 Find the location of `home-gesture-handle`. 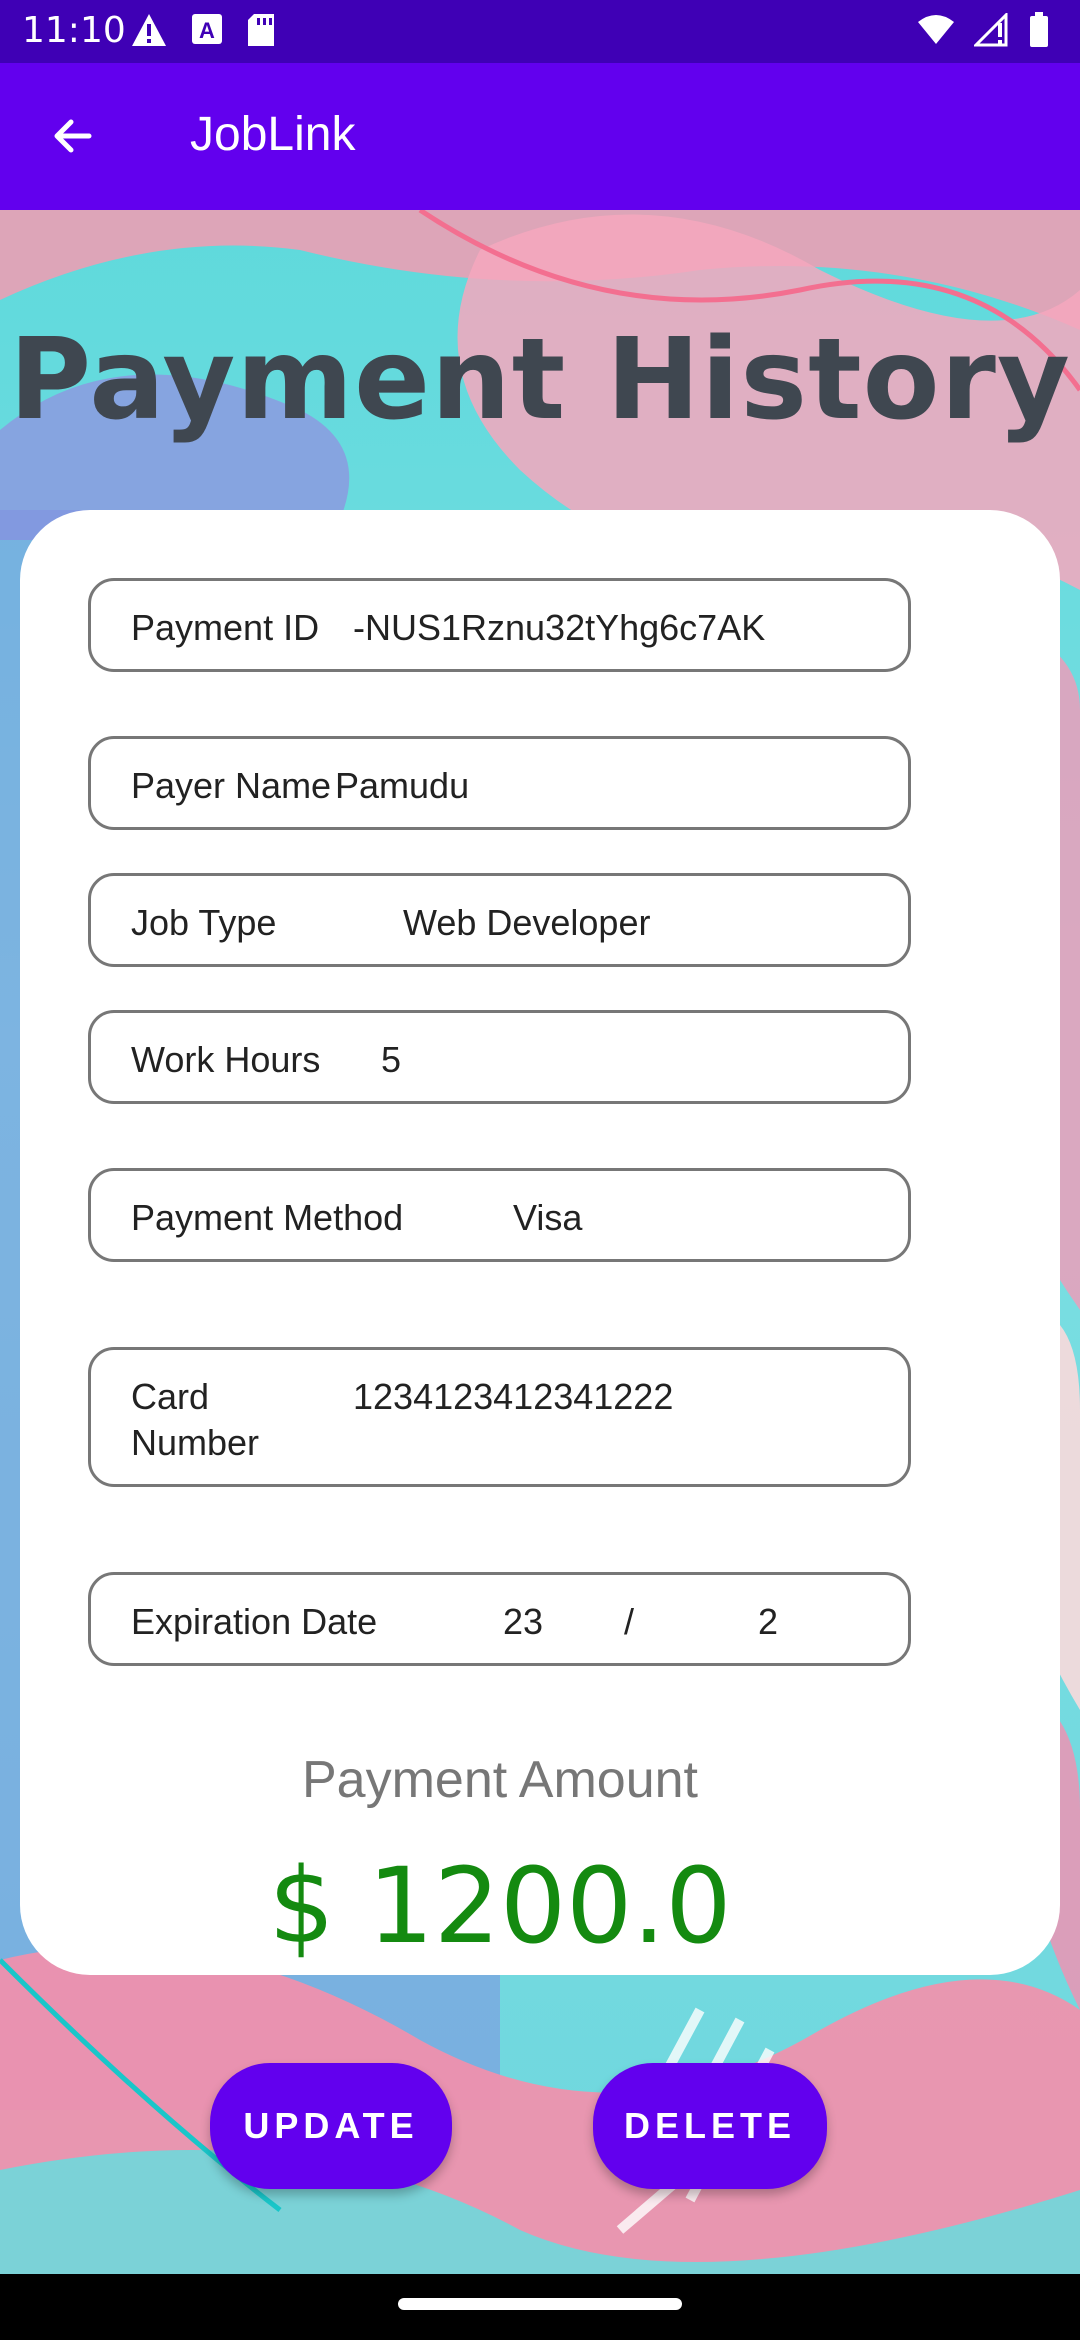

home-gesture-handle is located at coordinates (540, 2304).